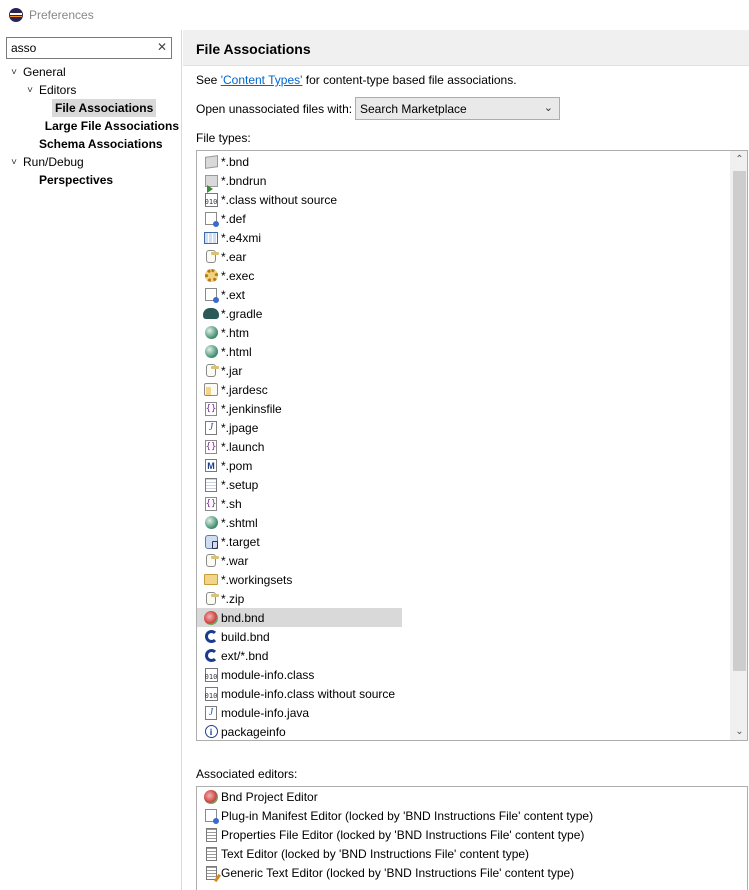  What do you see at coordinates (211, 183) in the screenshot?
I see `bndrun-icon` at bounding box center [211, 183].